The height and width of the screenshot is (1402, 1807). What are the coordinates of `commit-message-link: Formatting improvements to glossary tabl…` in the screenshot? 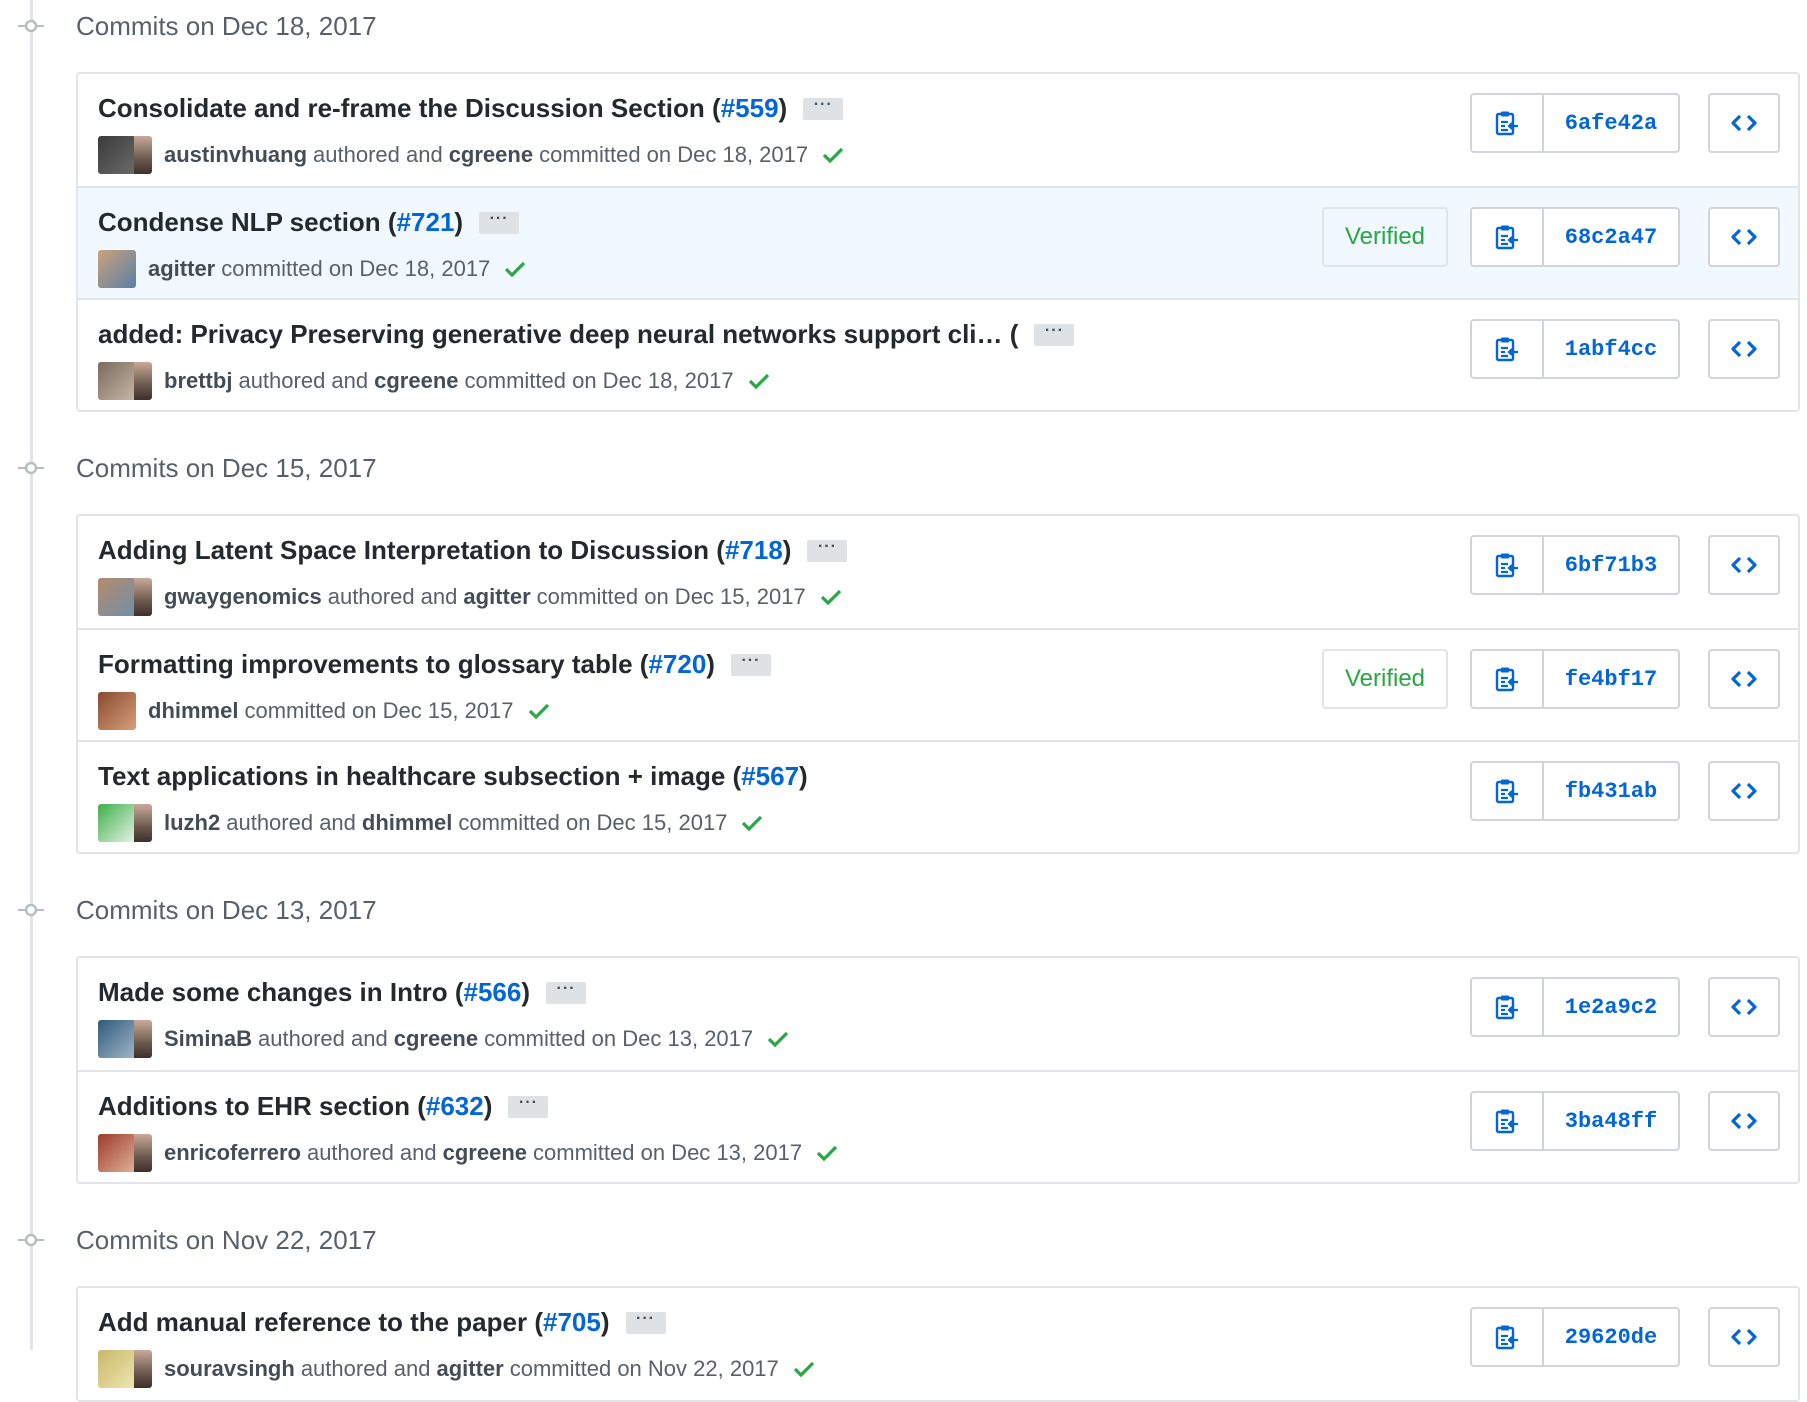 It's located at (373, 664).